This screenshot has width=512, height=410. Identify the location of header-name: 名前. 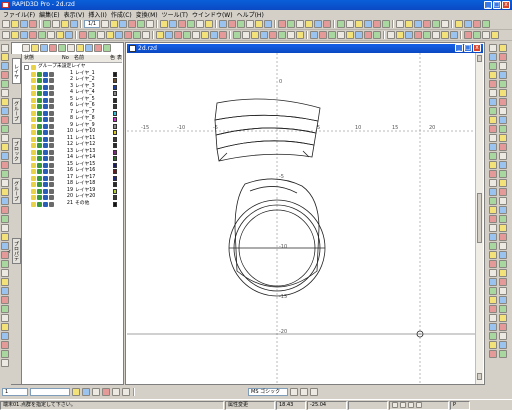
(79, 58).